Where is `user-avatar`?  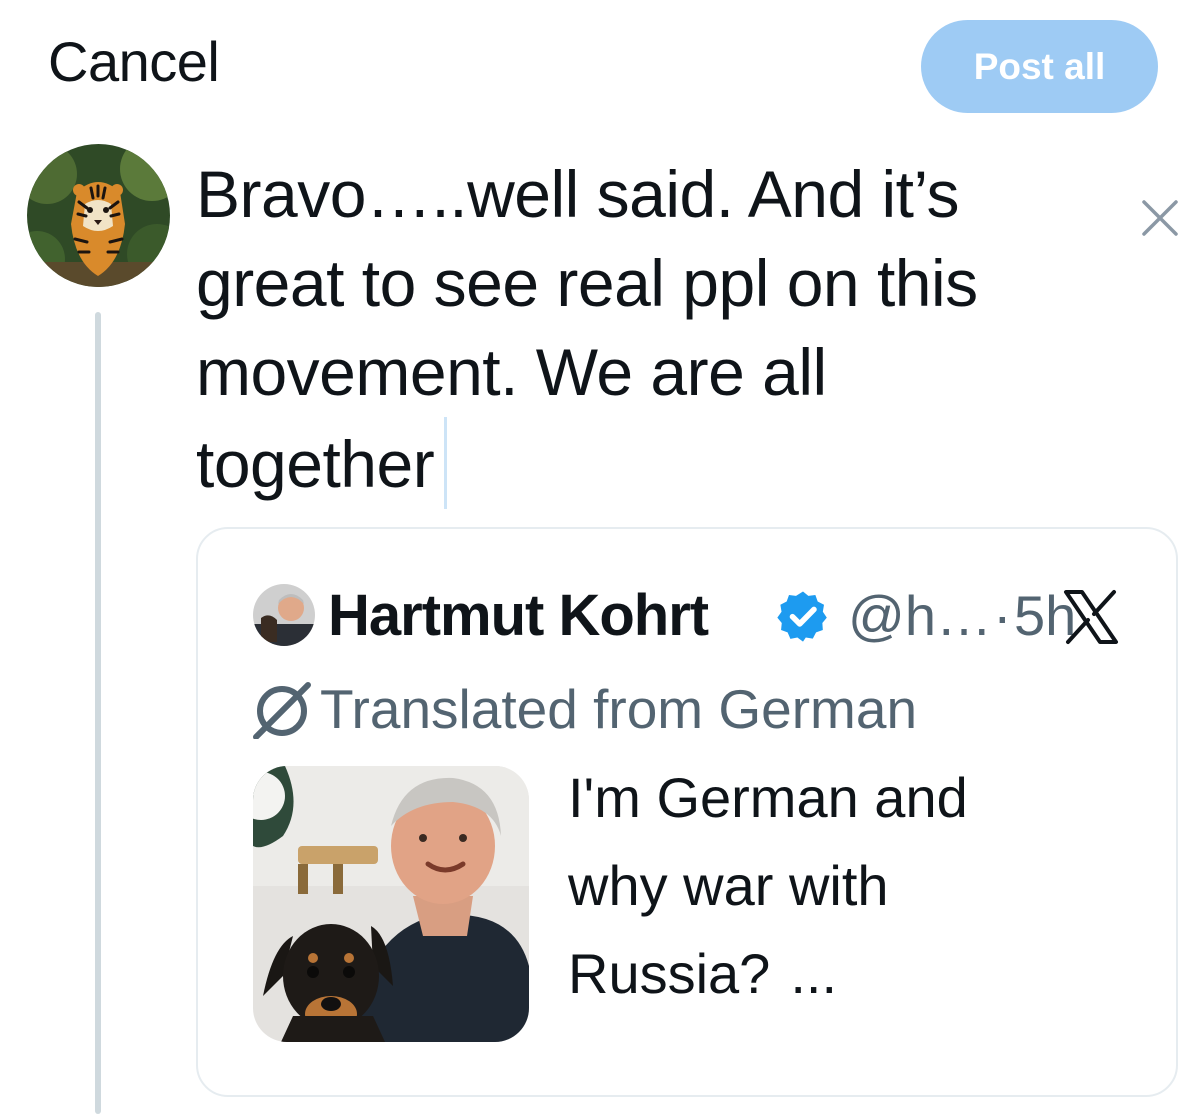
user-avatar is located at coordinates (98, 215).